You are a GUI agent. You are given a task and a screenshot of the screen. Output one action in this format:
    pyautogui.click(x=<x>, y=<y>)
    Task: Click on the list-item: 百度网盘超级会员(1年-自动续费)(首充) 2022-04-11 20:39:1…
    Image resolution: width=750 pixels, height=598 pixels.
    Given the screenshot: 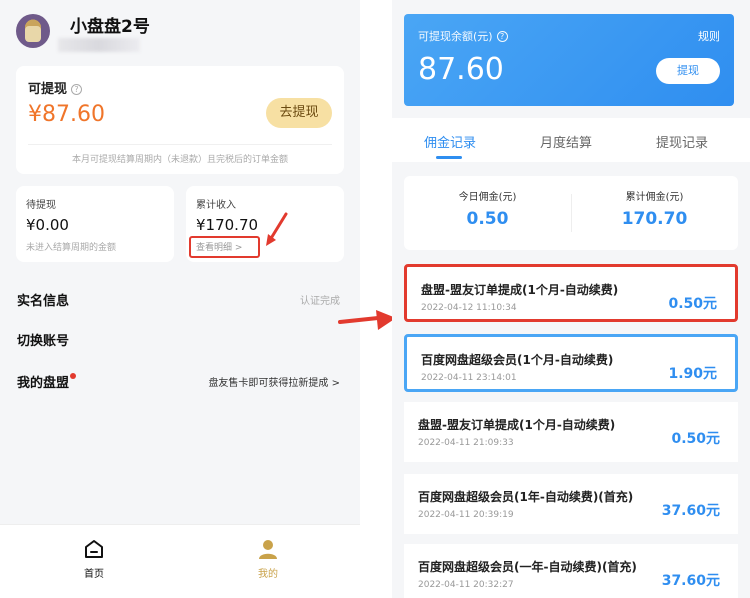 What is the action you would take?
    pyautogui.click(x=571, y=504)
    